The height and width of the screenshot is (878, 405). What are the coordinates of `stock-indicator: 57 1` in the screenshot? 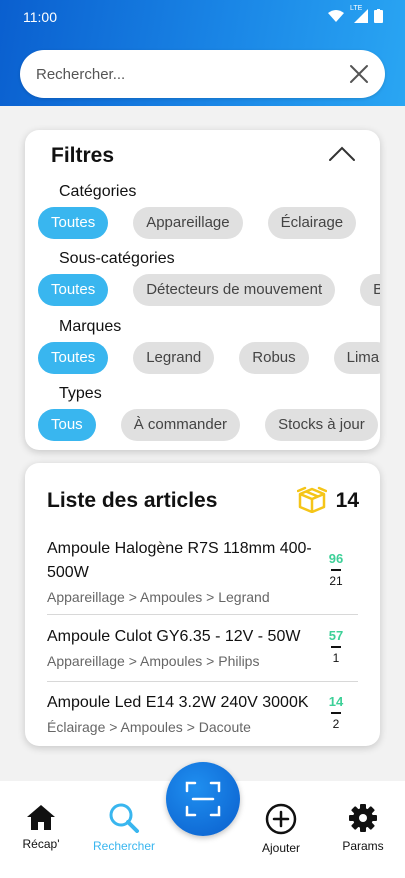 It's located at (336, 646).